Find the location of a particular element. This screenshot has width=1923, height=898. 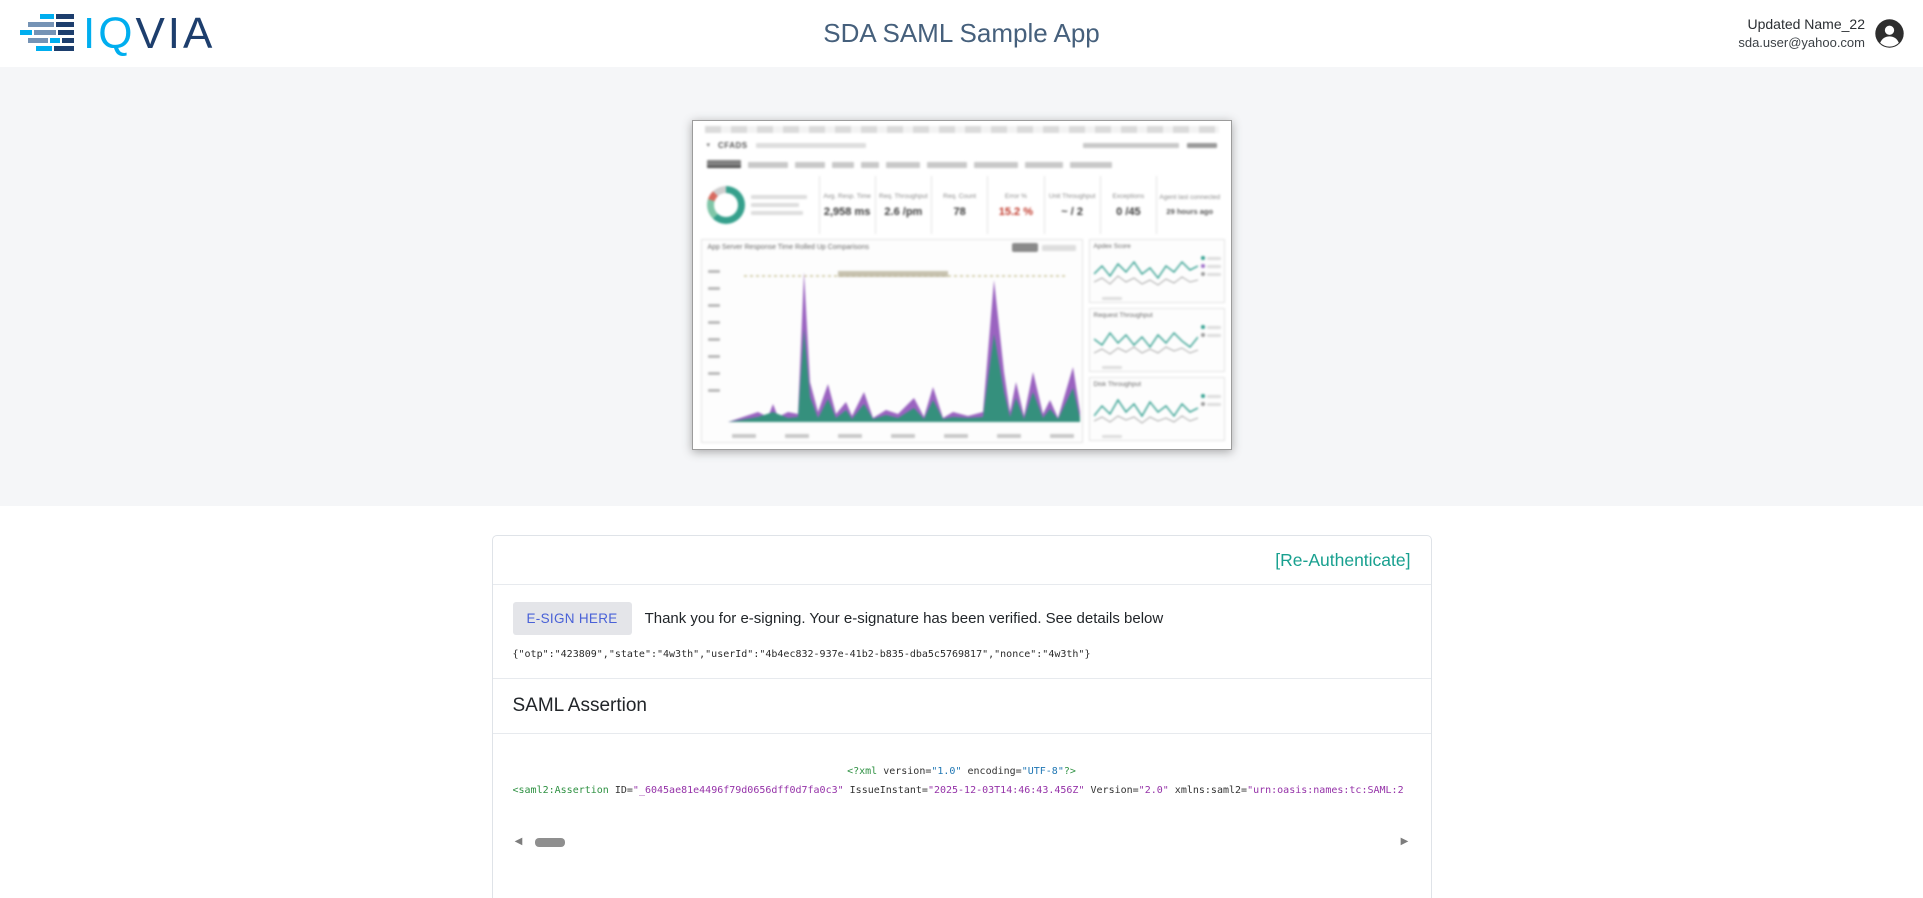

health-text-bars is located at coordinates (781, 205).